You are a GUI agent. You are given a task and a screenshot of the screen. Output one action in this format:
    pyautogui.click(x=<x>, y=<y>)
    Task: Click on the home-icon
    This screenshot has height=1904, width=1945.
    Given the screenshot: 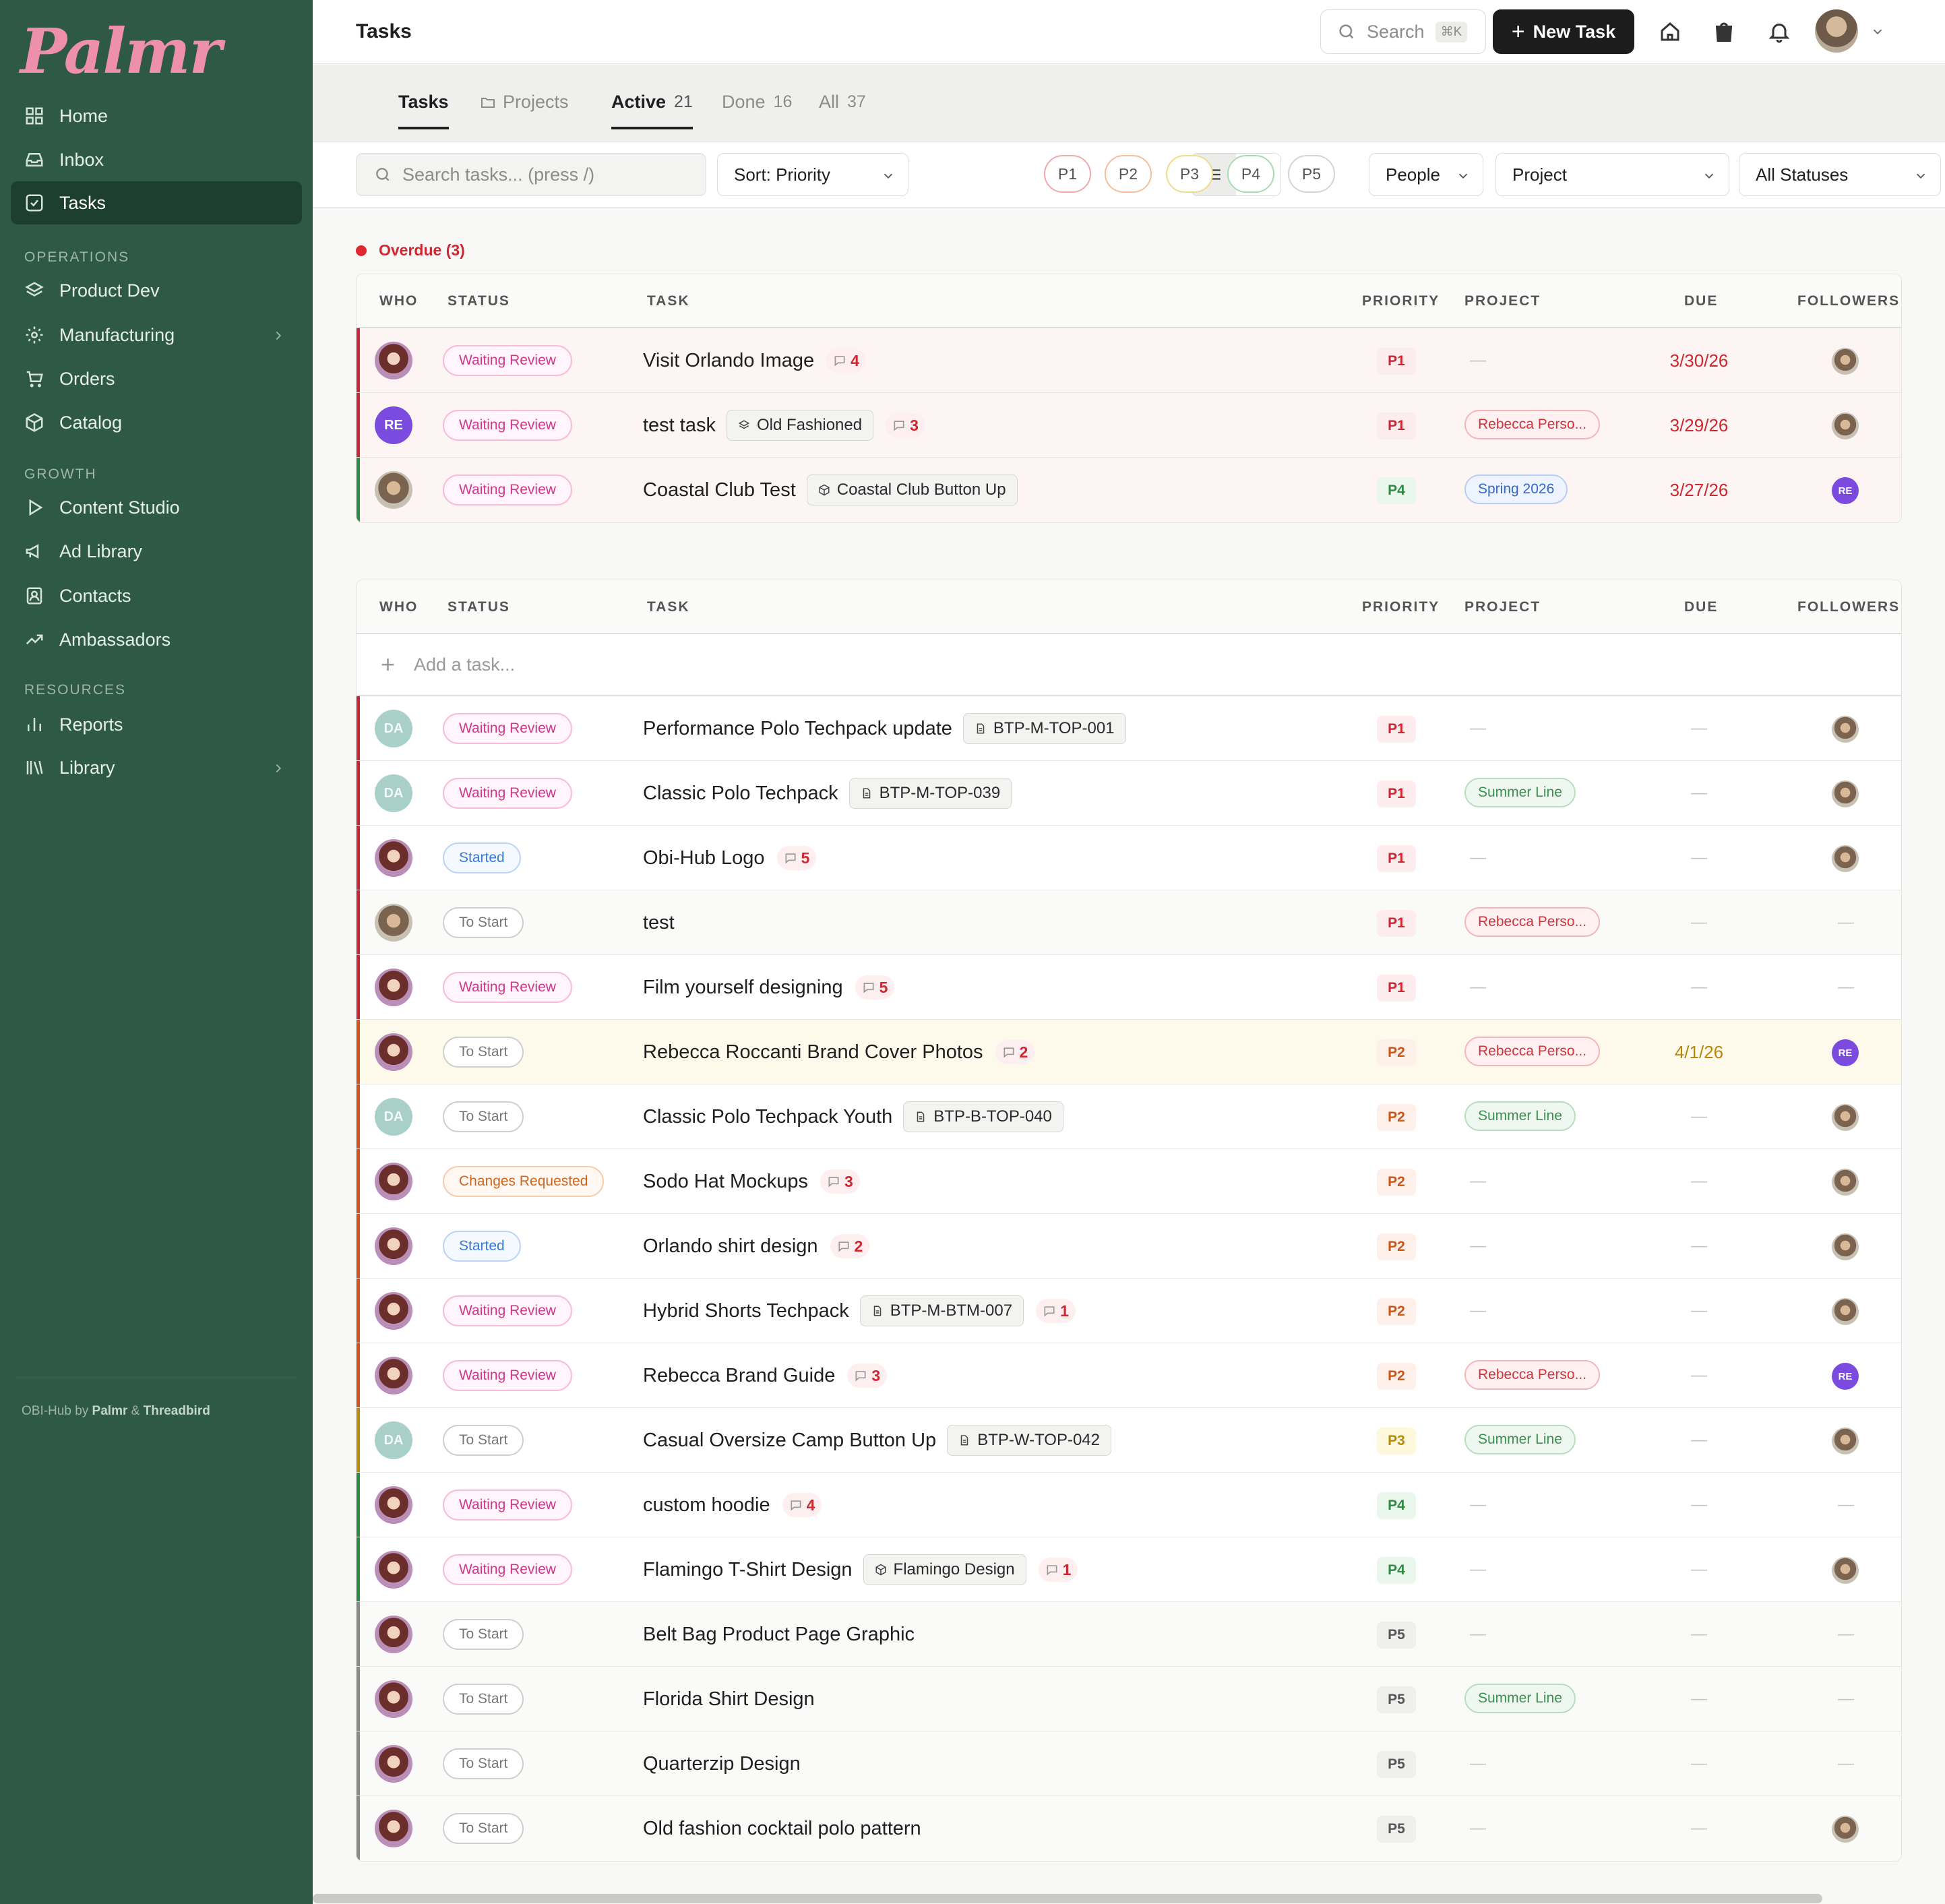 What is the action you would take?
    pyautogui.click(x=1670, y=32)
    